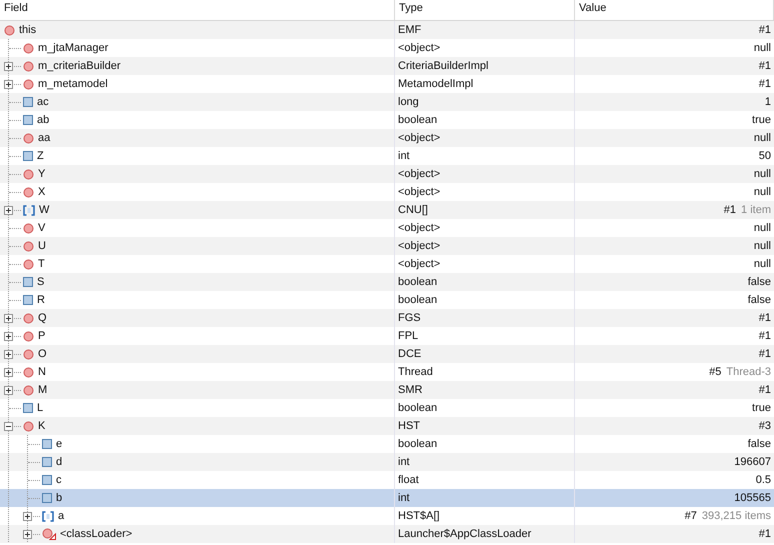 This screenshot has width=774, height=545. Describe the element at coordinates (197, 10) in the screenshot. I see `column-header: Field` at that location.